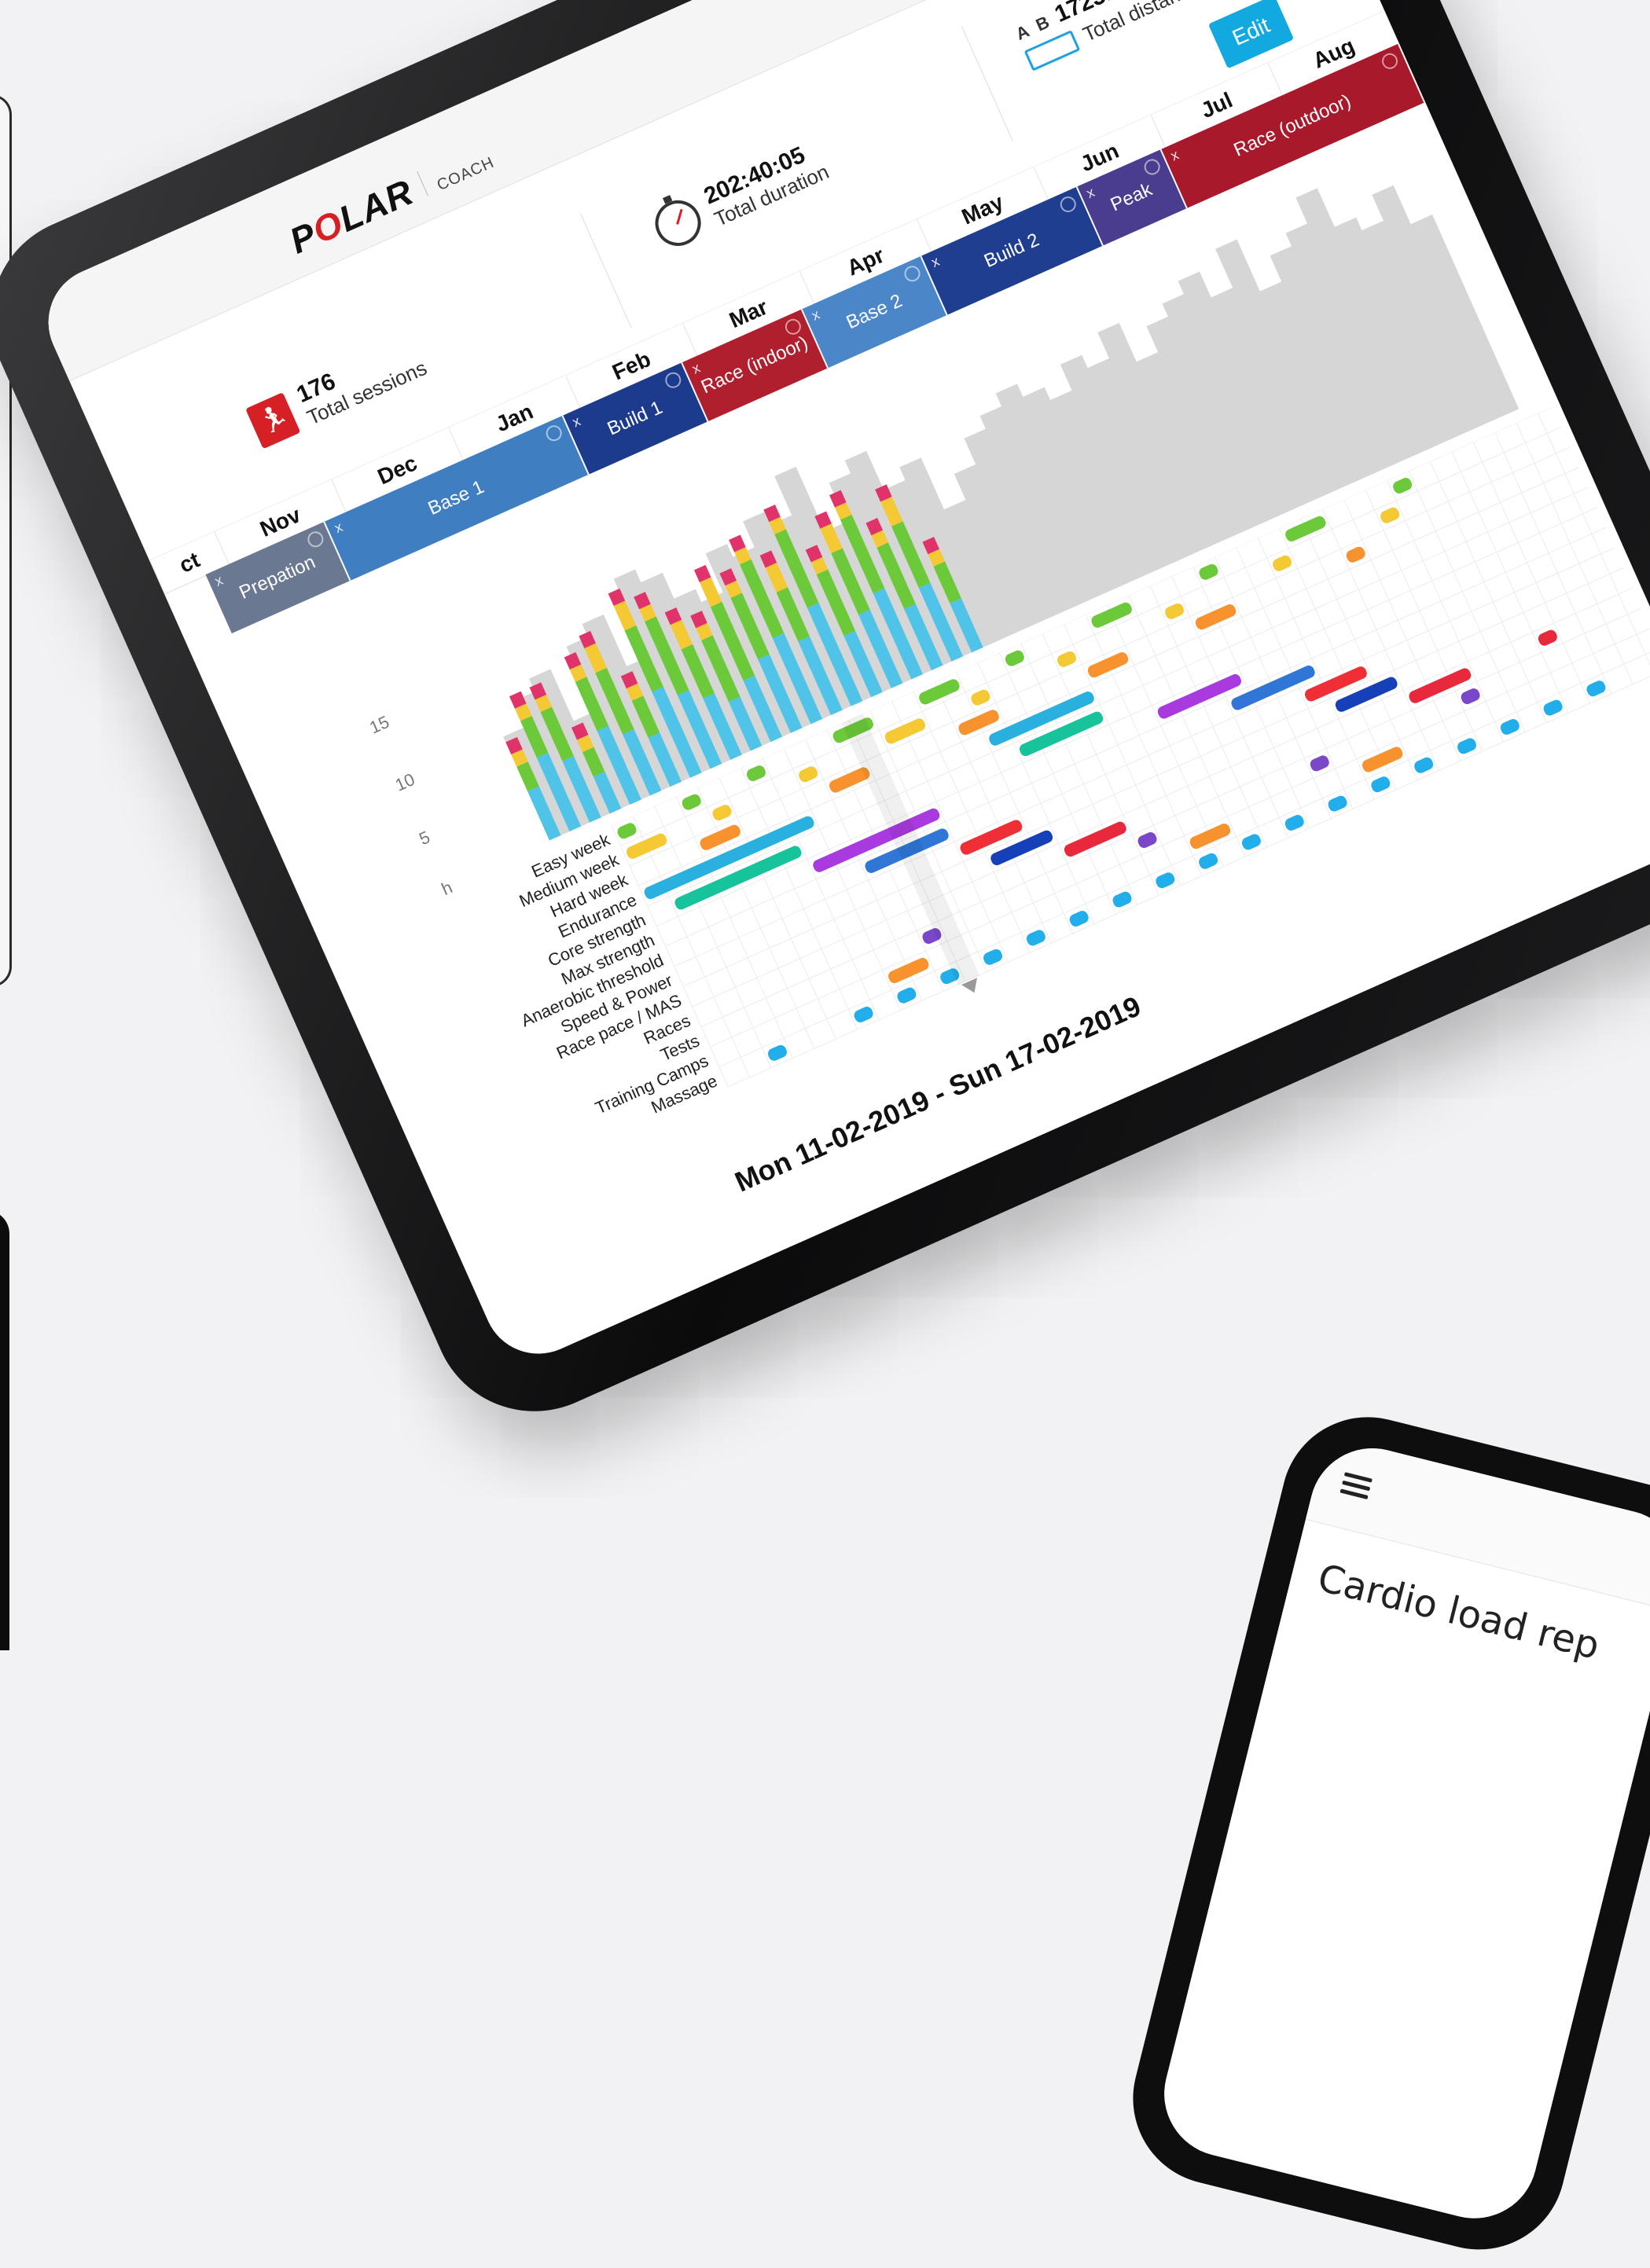 Image resolution: width=1650 pixels, height=2268 pixels. I want to click on adjacent-device-bezel, so click(4, 1430).